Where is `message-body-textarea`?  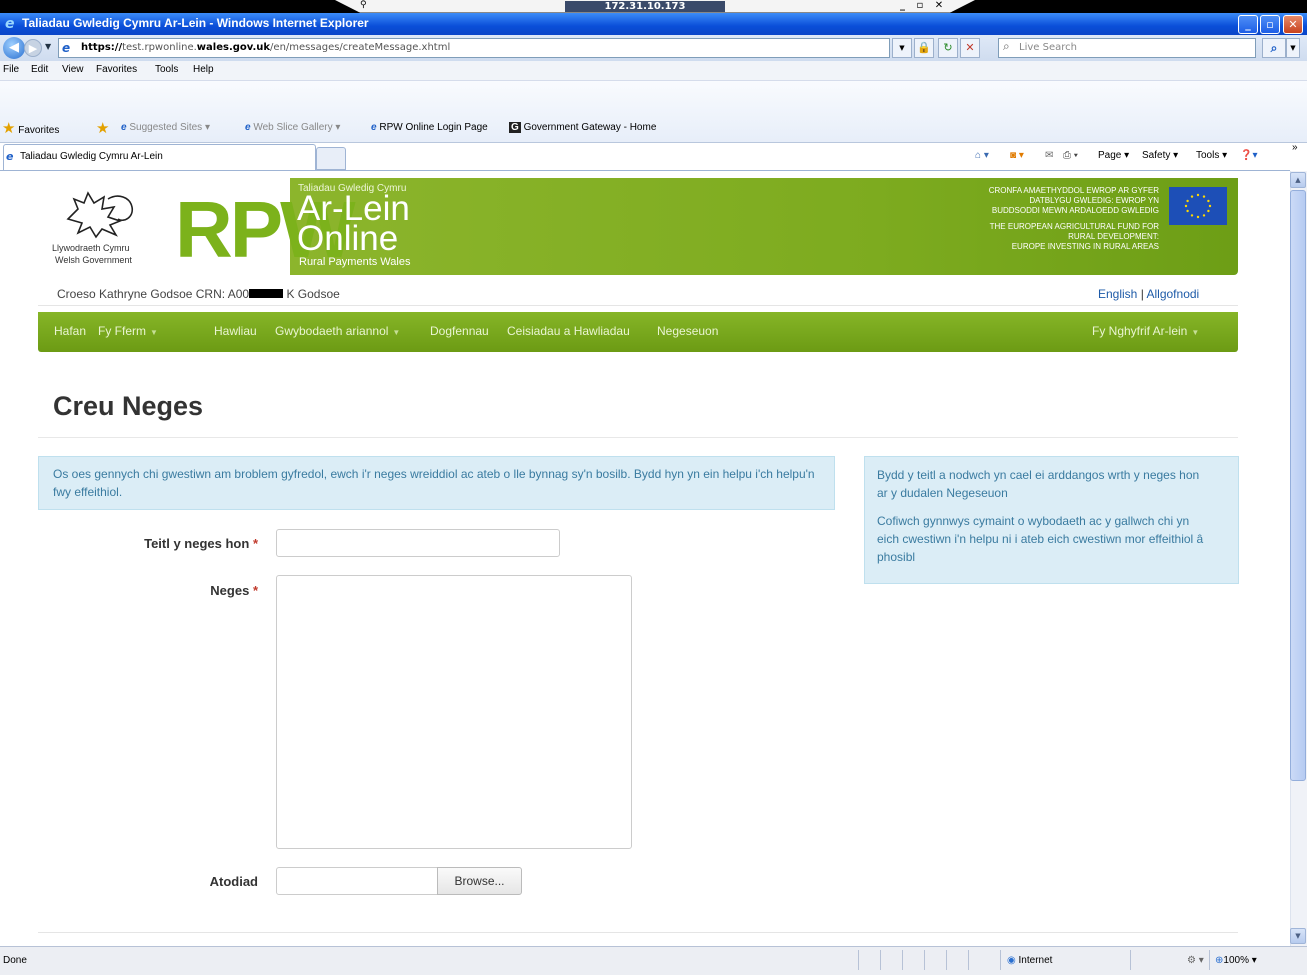 message-body-textarea is located at coordinates (454, 712).